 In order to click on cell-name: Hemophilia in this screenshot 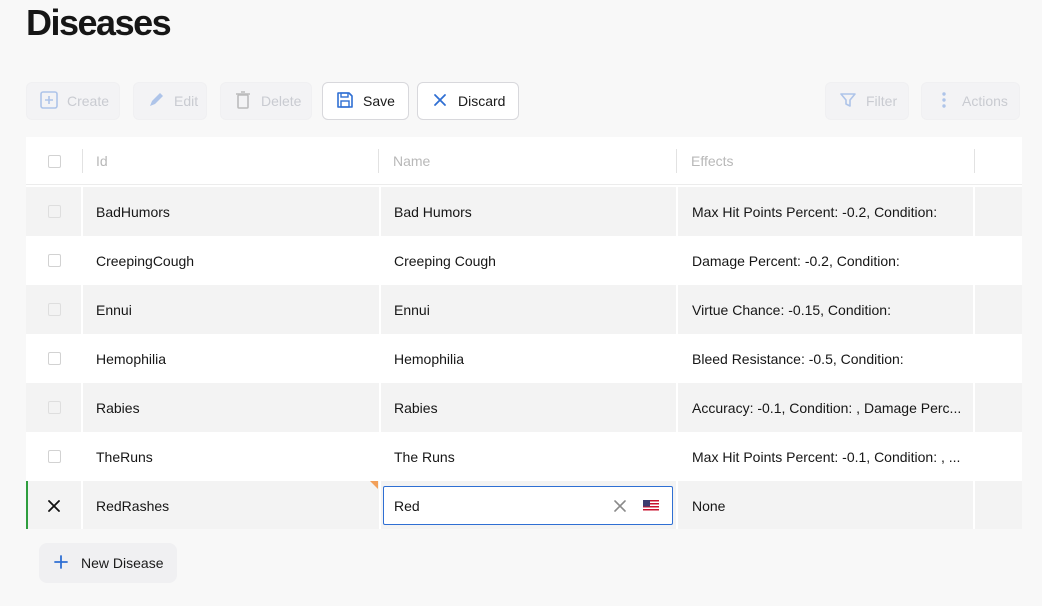, I will do `click(529, 358)`.